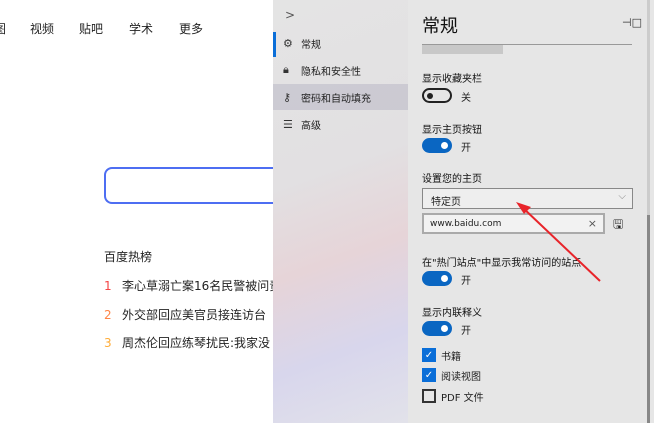  I want to click on sidebar-item-label: 密码和自动填充, so click(336, 99).